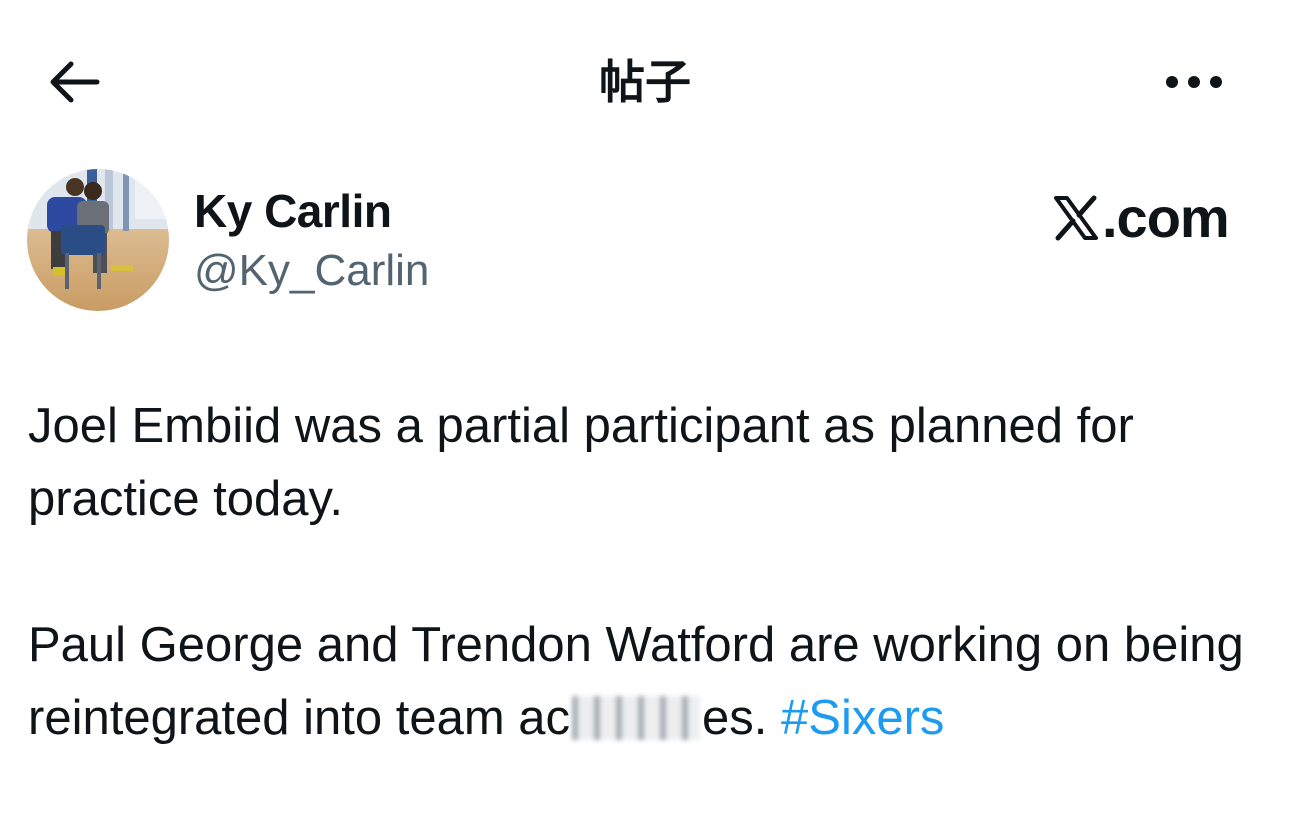 The width and height of the screenshot is (1290, 816). I want to click on avatar-photo, so click(98, 240).